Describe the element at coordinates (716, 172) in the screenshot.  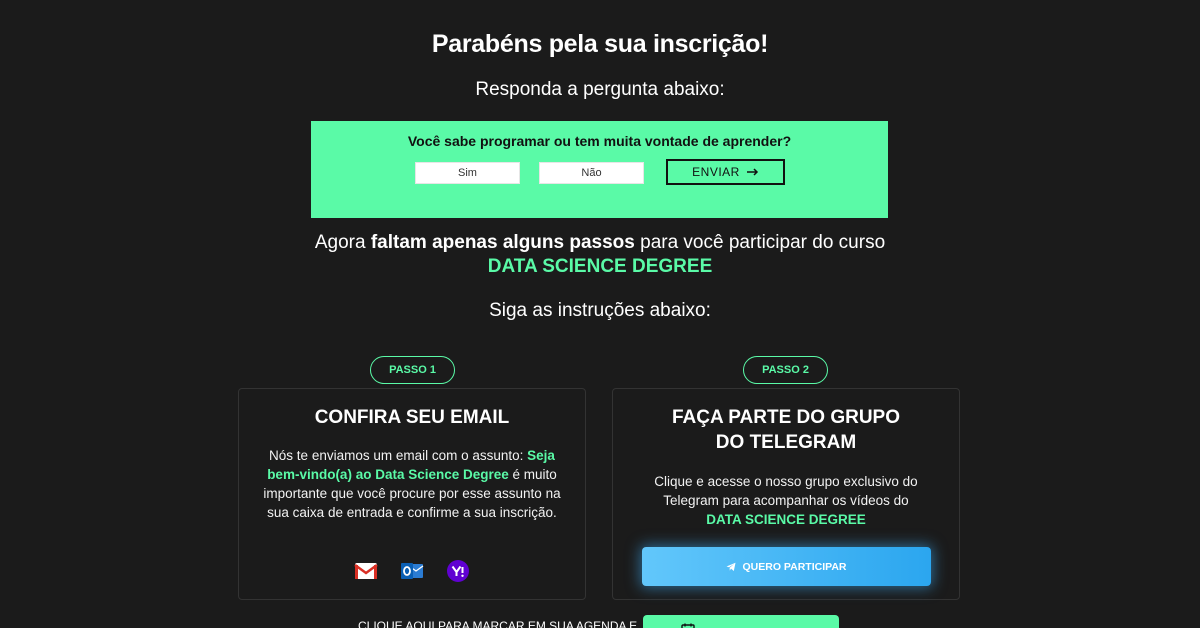
I see `submit-label: ENVIAR` at that location.